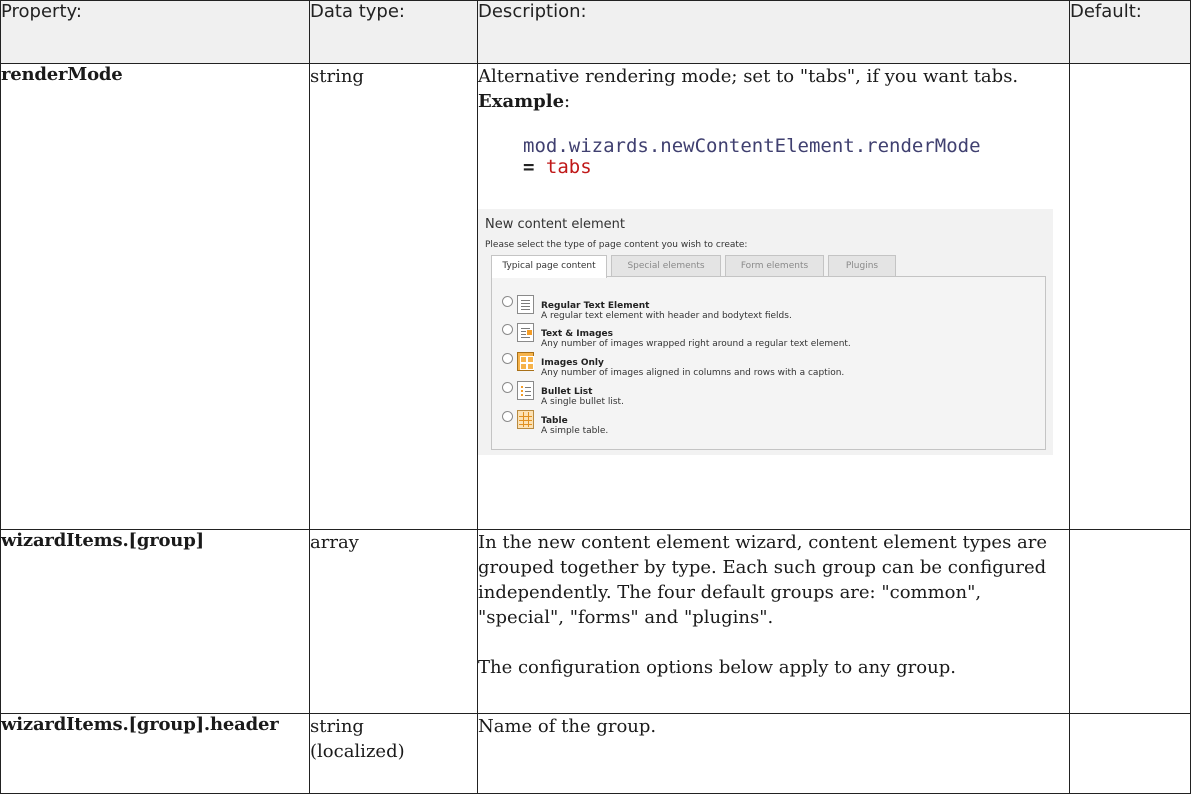 This screenshot has width=1191, height=794. Describe the element at coordinates (155, 32) in the screenshot. I see `column-header-property: Property:` at that location.